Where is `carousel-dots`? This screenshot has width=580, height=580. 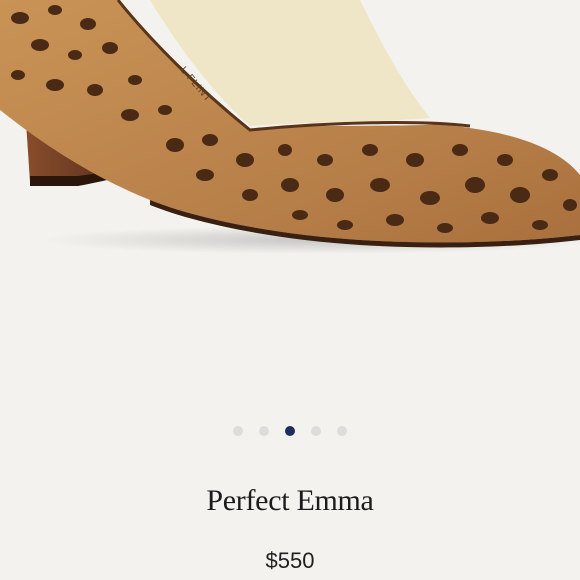 carousel-dots is located at coordinates (290, 431).